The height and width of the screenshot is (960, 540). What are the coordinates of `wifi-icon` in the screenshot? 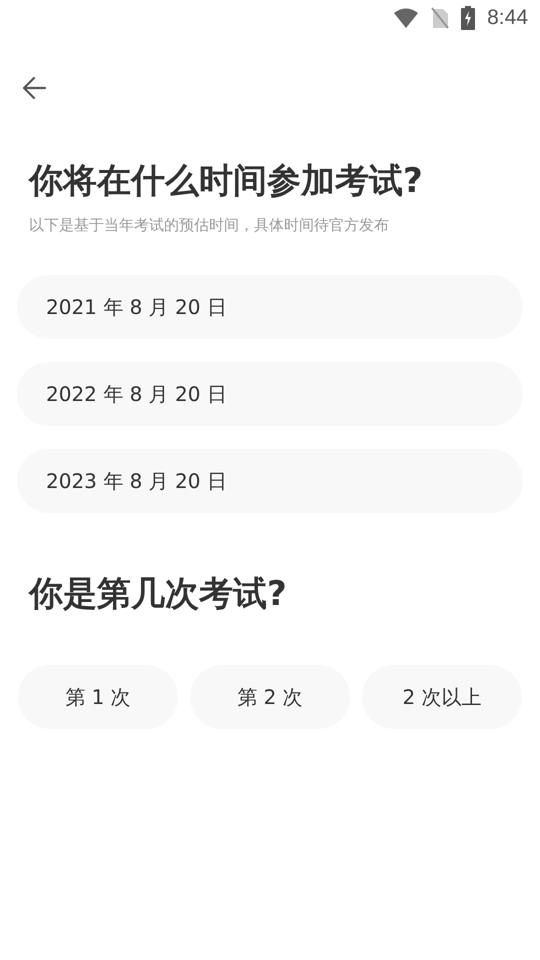 It's located at (406, 18).